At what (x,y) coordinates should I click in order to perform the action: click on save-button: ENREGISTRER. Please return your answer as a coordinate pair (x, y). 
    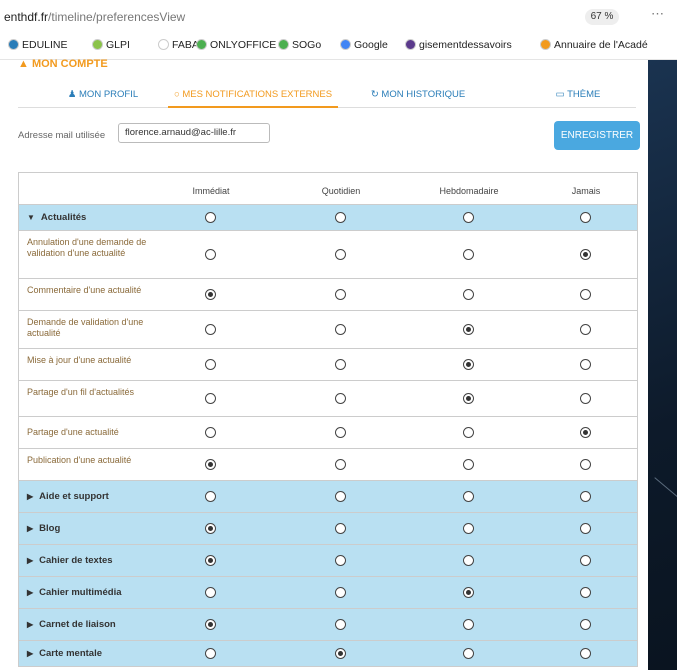
    Looking at the image, I should click on (597, 135).